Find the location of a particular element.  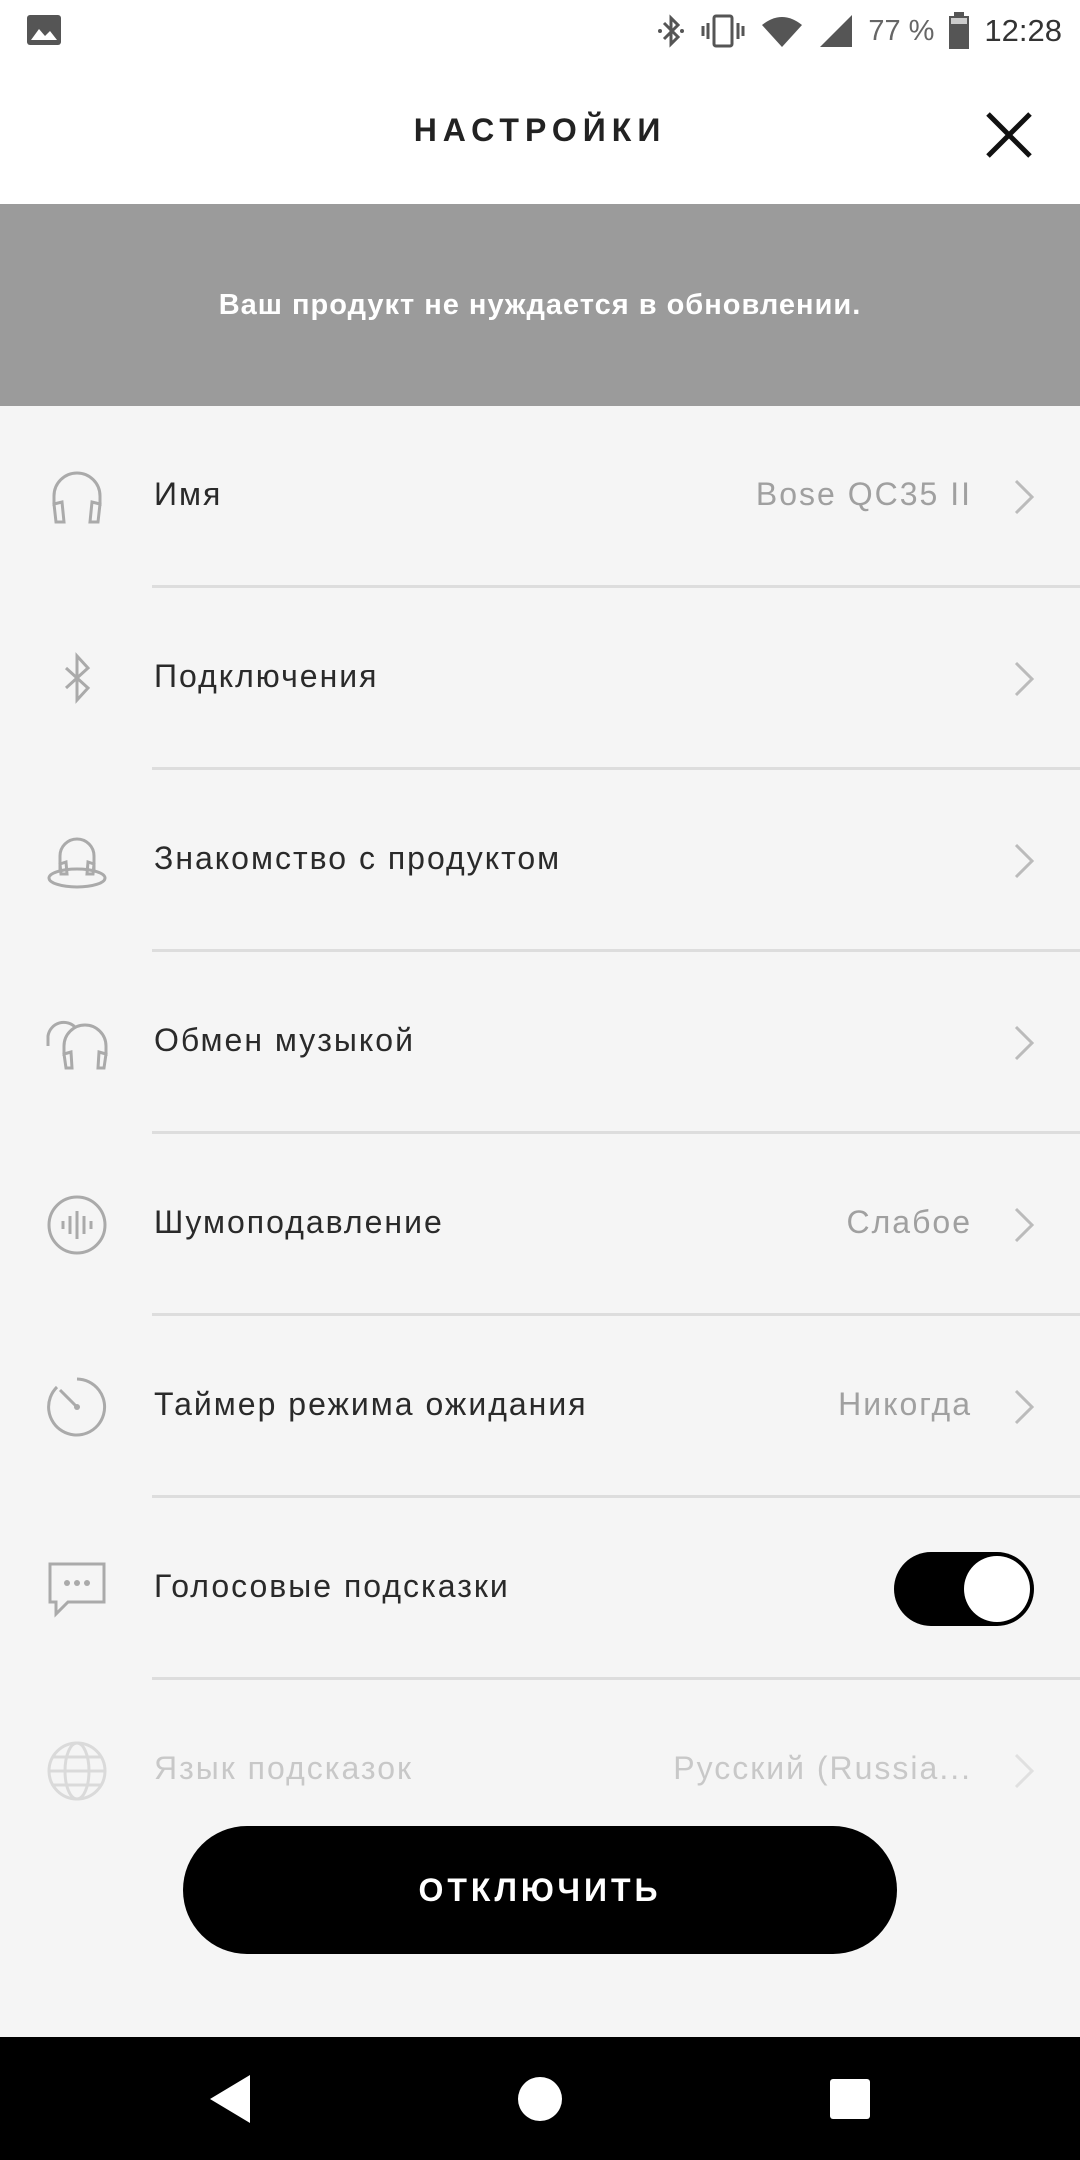

settings-row-connections: Подключения is located at coordinates (540, 679).